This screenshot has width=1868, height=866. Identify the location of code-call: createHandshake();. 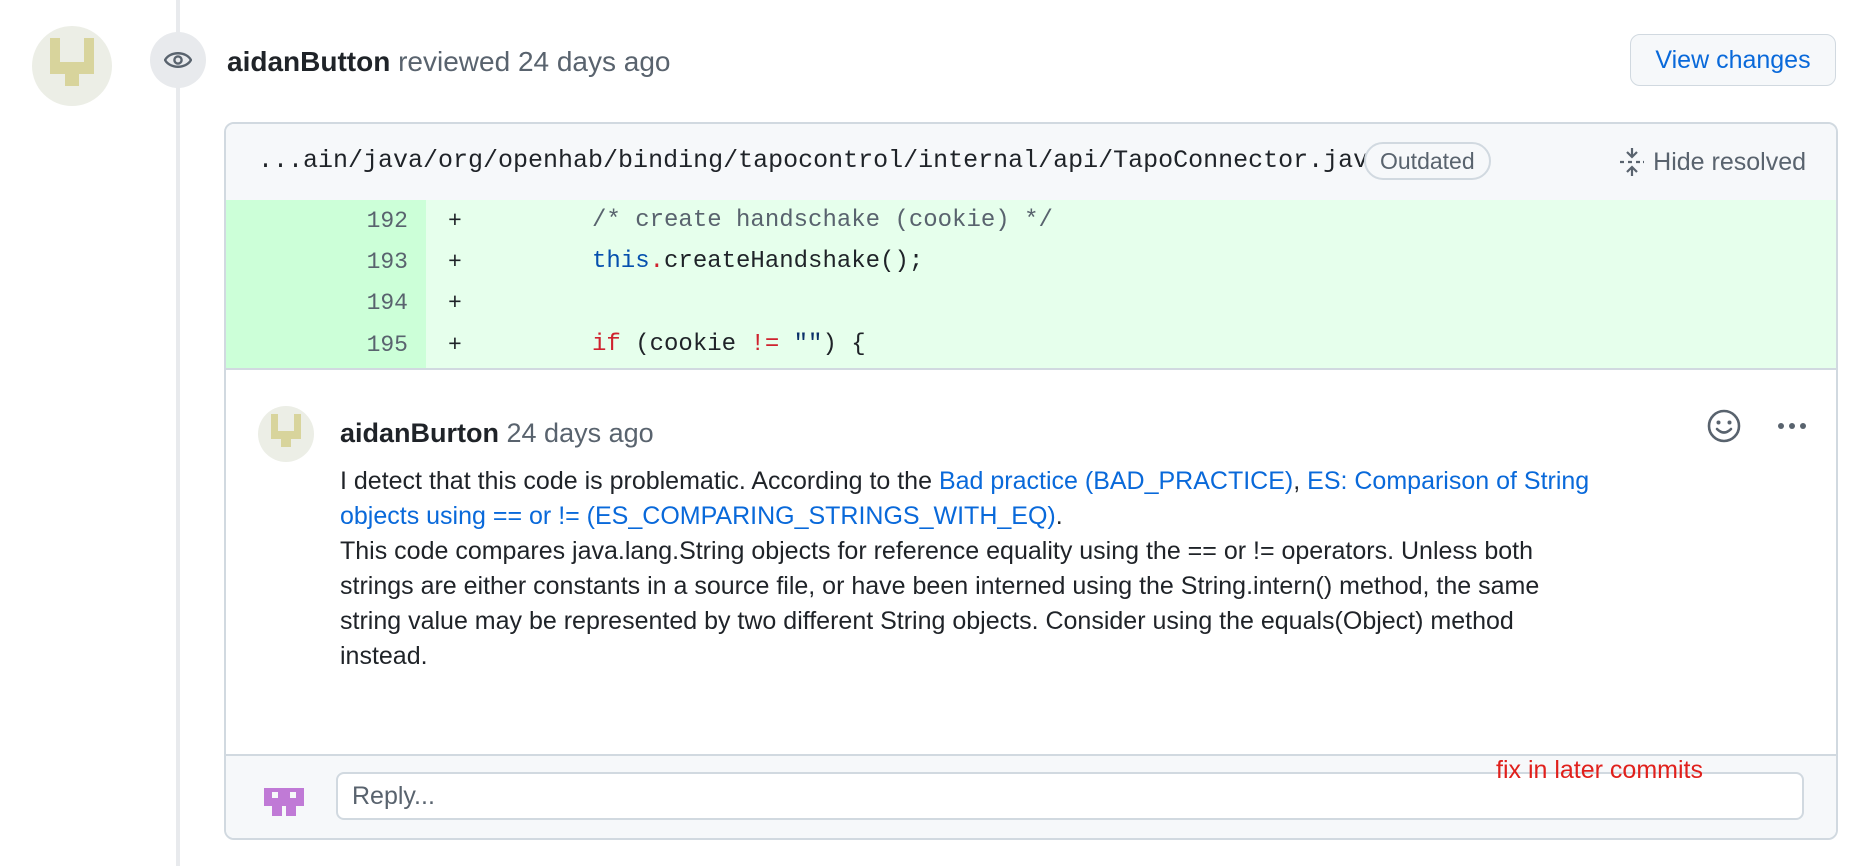
(794, 261).